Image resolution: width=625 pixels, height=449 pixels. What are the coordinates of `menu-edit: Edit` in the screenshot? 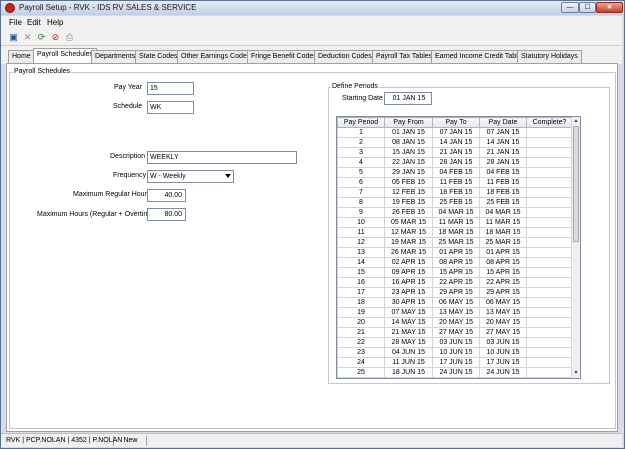 It's located at (34, 22).